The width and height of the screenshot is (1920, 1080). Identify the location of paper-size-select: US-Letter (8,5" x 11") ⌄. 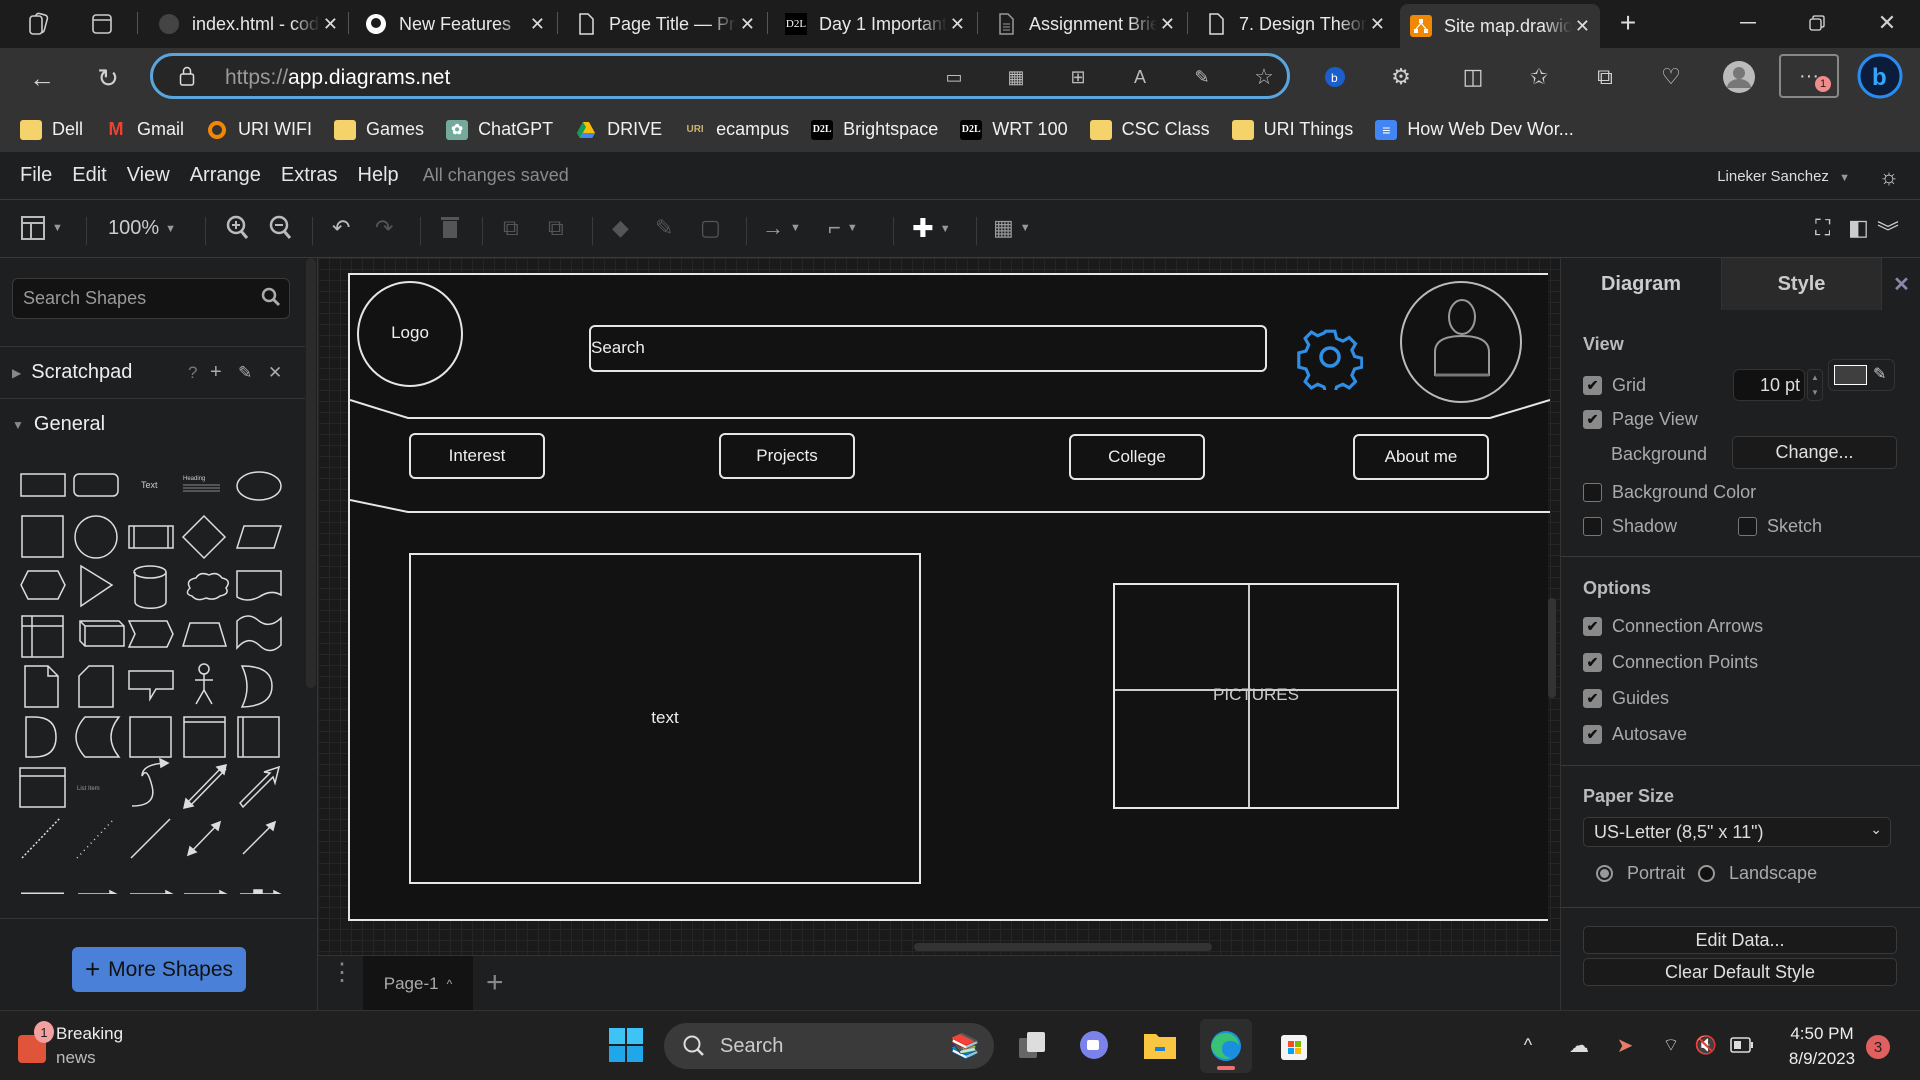
(1737, 832).